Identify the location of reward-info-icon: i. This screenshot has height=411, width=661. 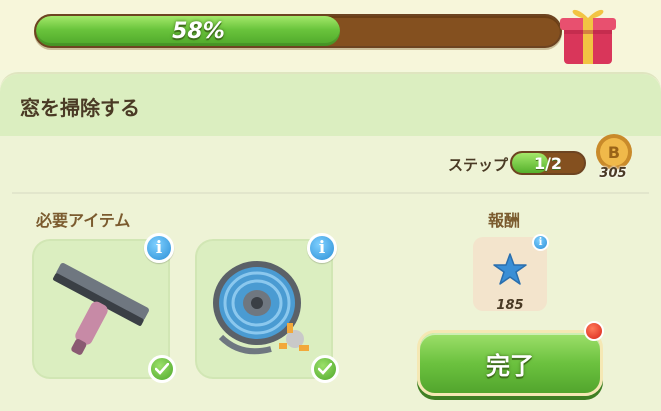
(540, 242).